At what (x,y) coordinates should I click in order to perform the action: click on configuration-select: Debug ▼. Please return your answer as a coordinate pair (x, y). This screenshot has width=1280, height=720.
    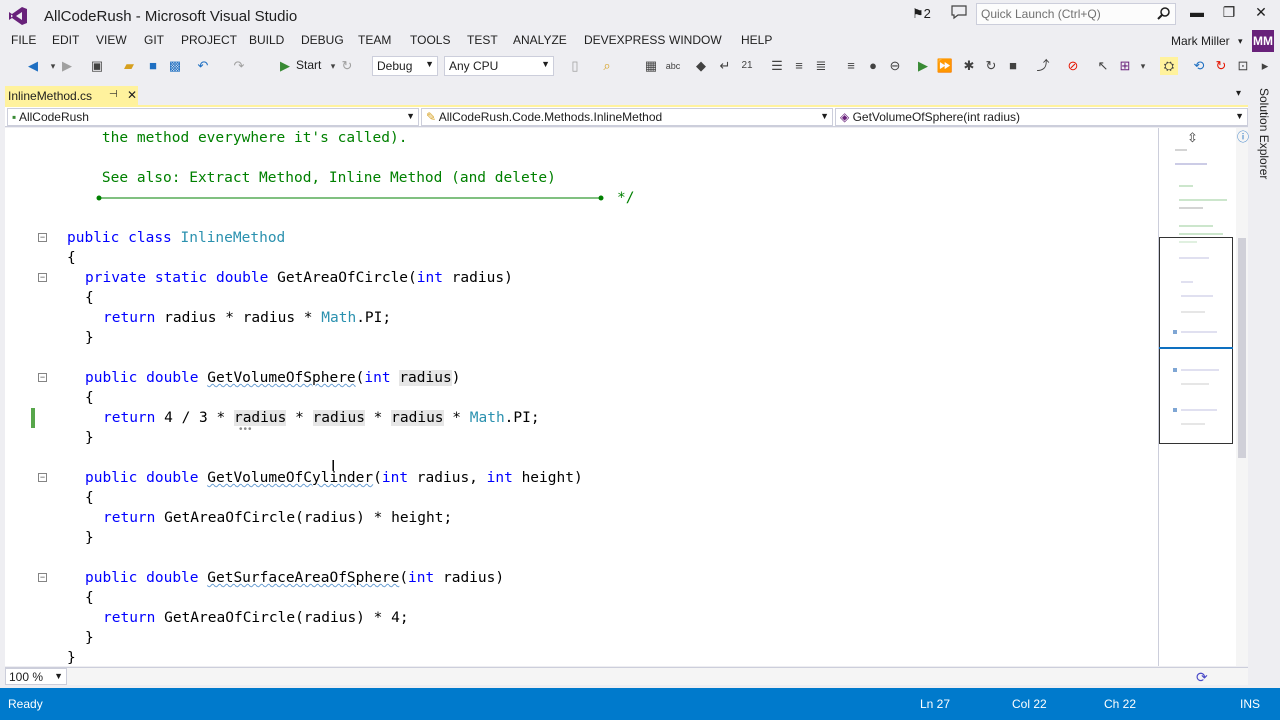
    Looking at the image, I should click on (405, 66).